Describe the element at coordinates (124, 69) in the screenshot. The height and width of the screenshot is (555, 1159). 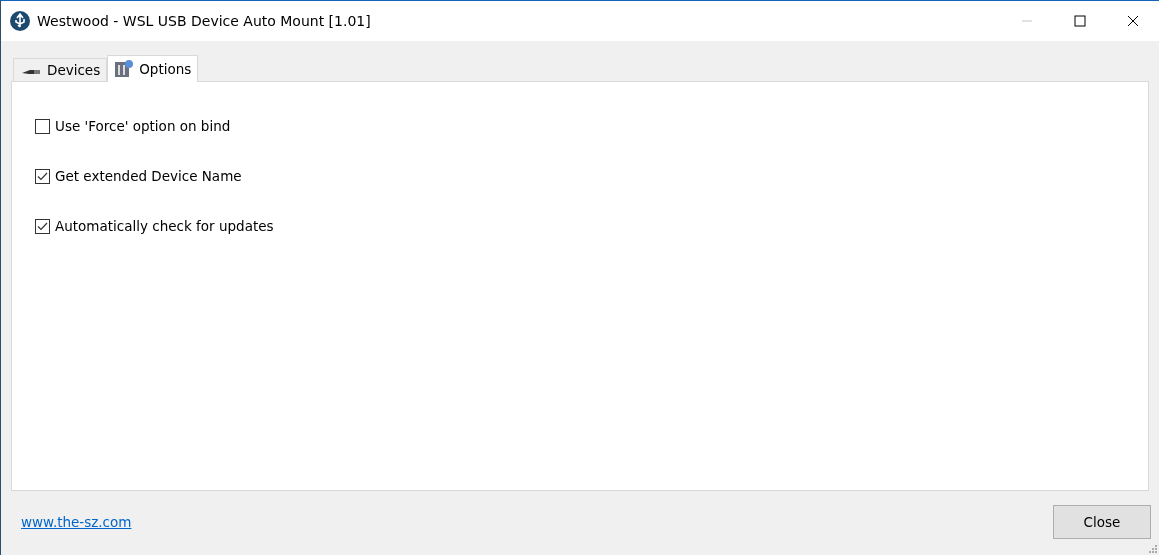
I see `settings-icon` at that location.